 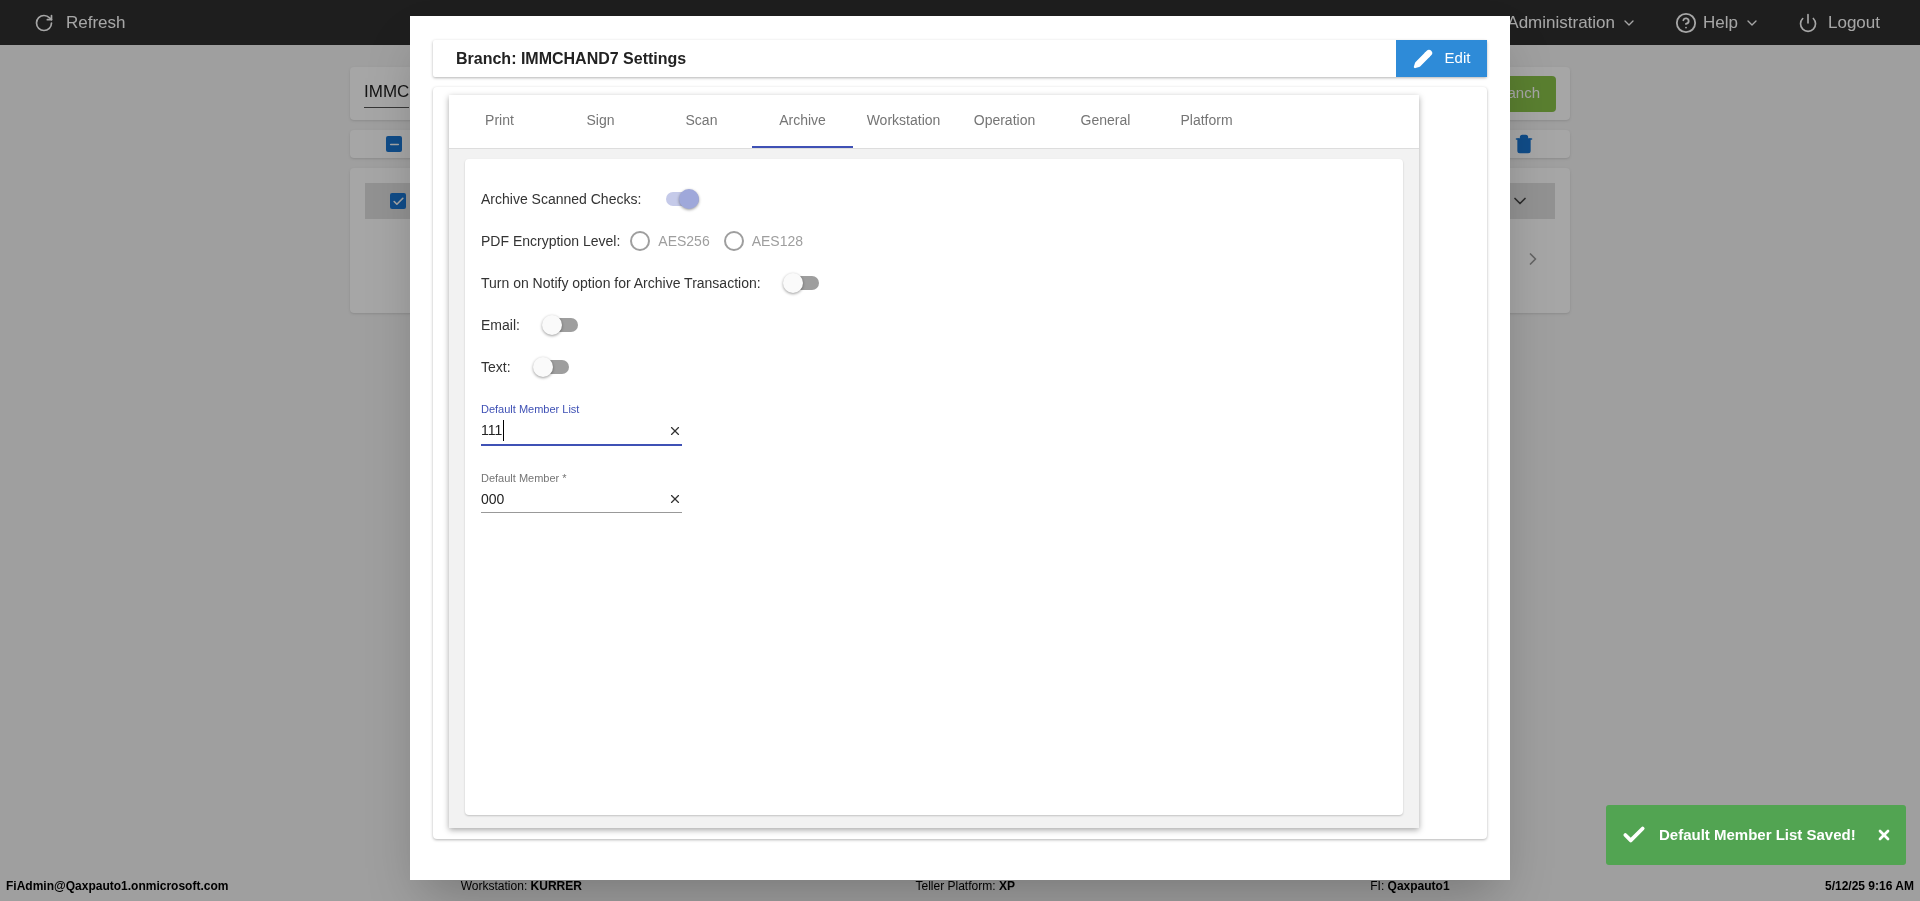 What do you see at coordinates (1410, 886) in the screenshot?
I see `status-info: FI: Qaxpauto1` at bounding box center [1410, 886].